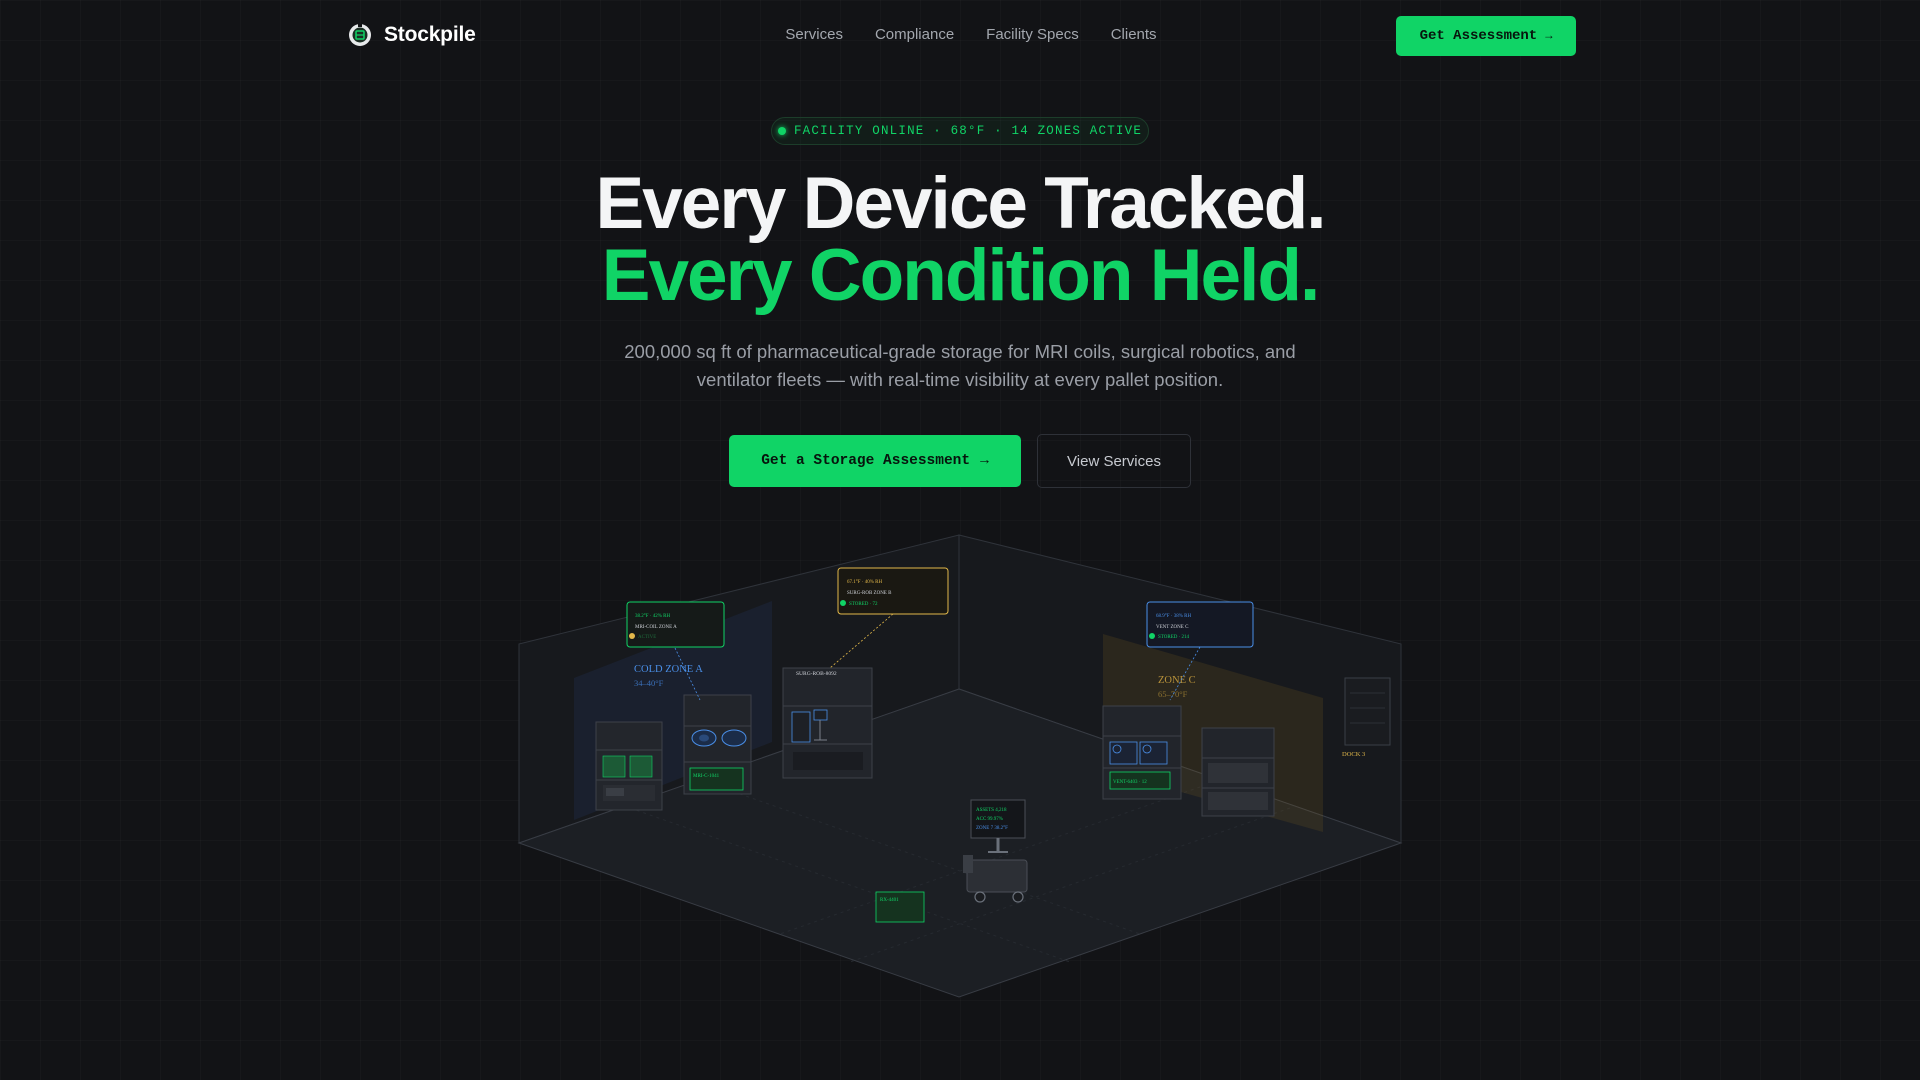  Describe the element at coordinates (1134, 34) in the screenshot. I see `nav-link-clients: Clients` at that location.